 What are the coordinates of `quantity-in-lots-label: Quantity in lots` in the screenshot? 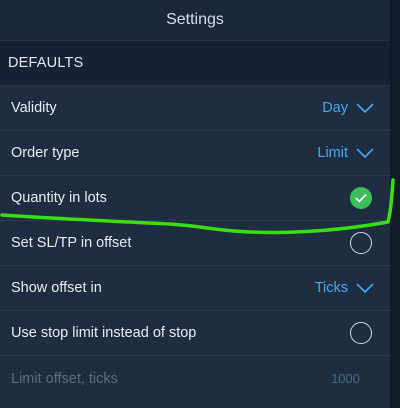 It's located at (59, 198).